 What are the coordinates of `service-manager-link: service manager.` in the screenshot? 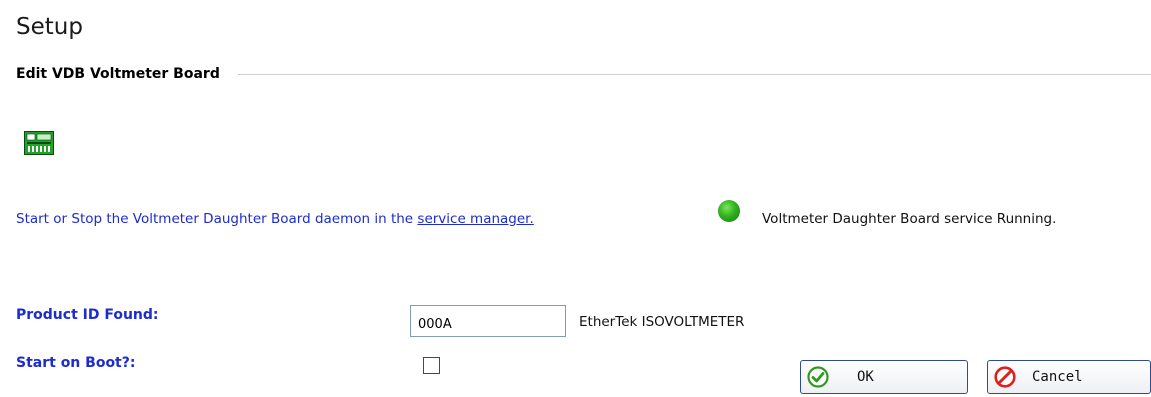 It's located at (475, 219).